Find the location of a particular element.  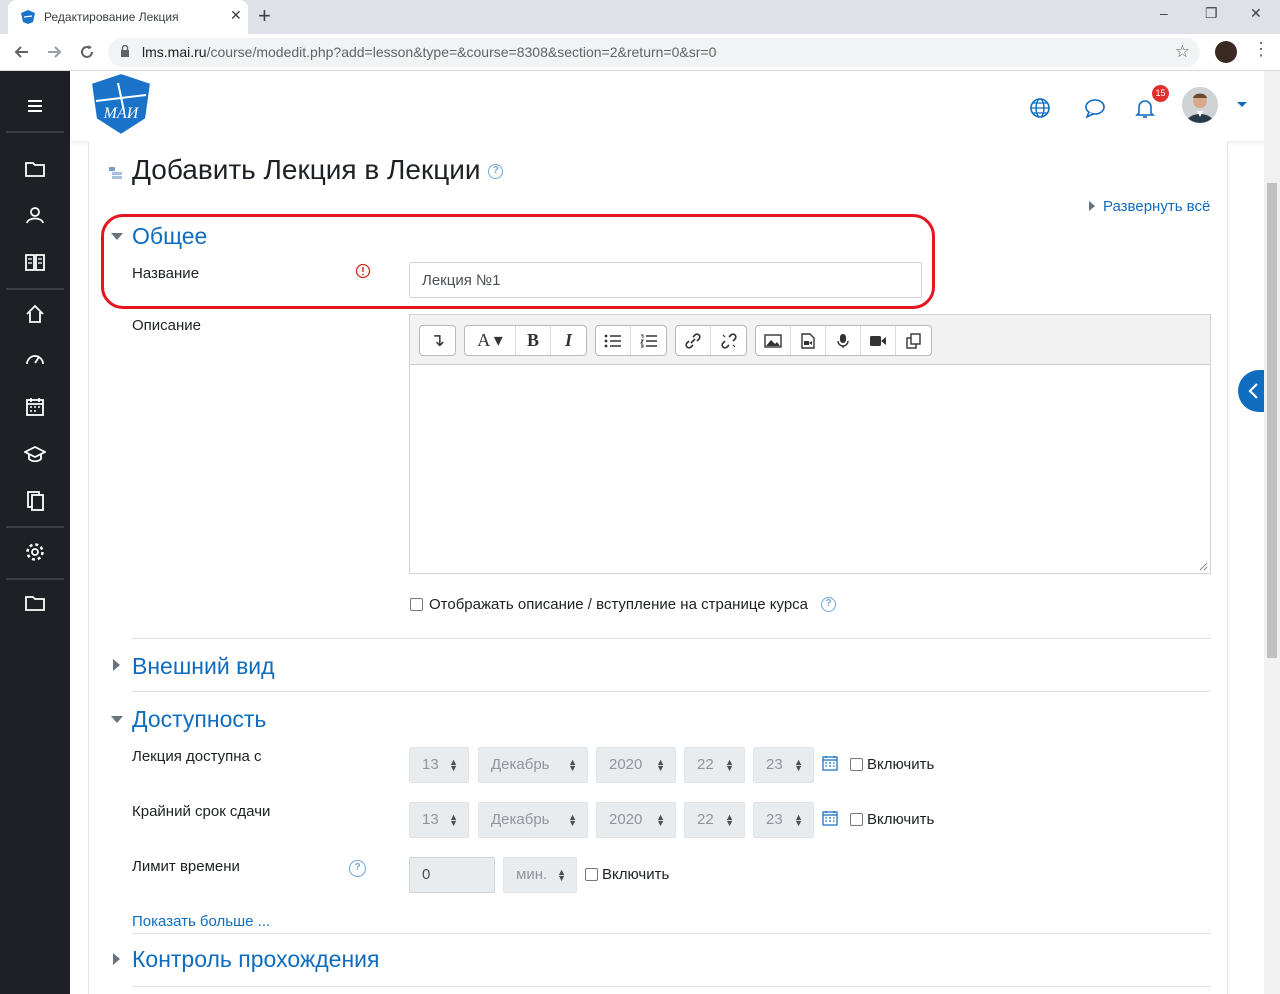

lesson-module-icon is located at coordinates (115, 173).